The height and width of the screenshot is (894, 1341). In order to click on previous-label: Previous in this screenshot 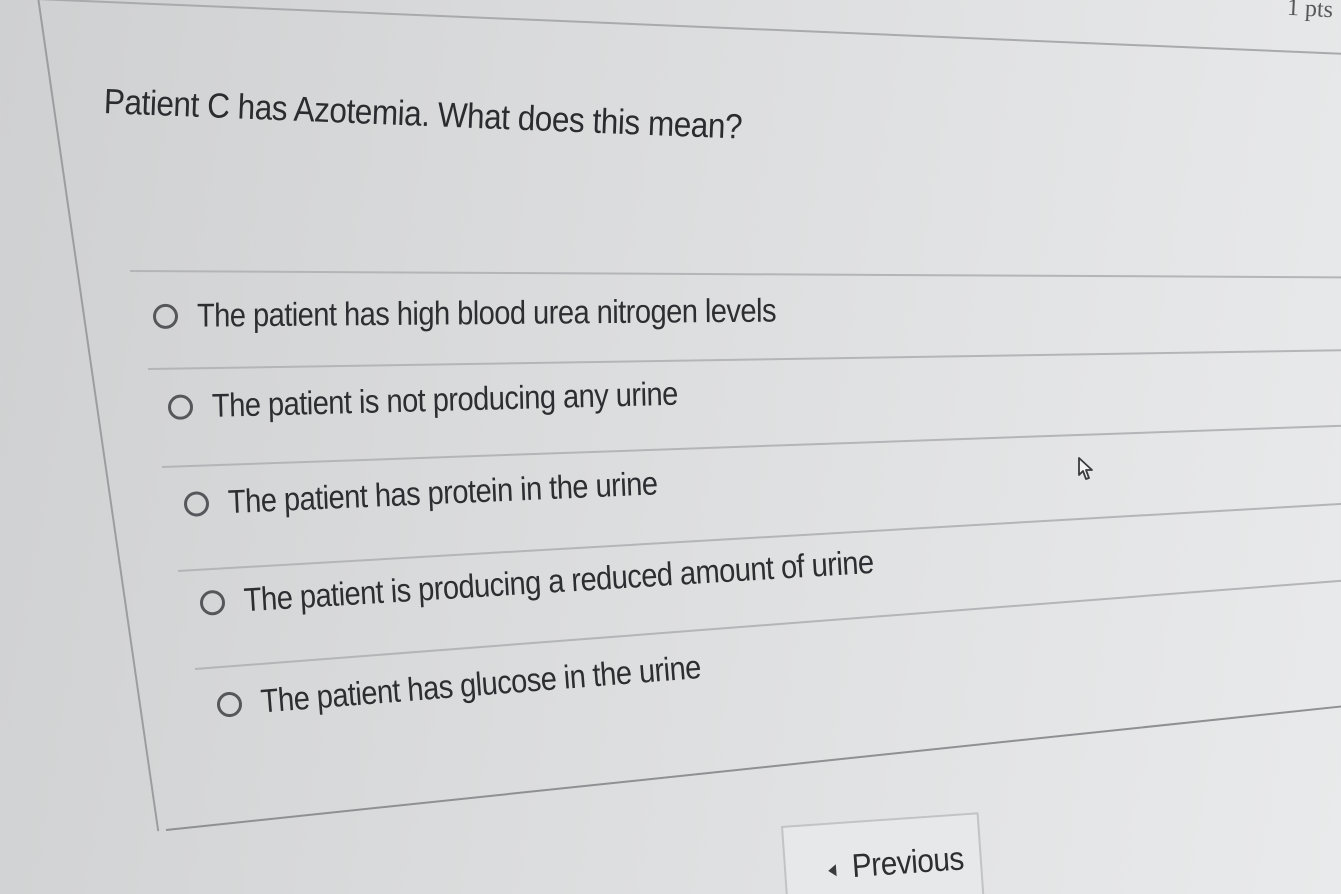, I will do `click(907, 862)`.